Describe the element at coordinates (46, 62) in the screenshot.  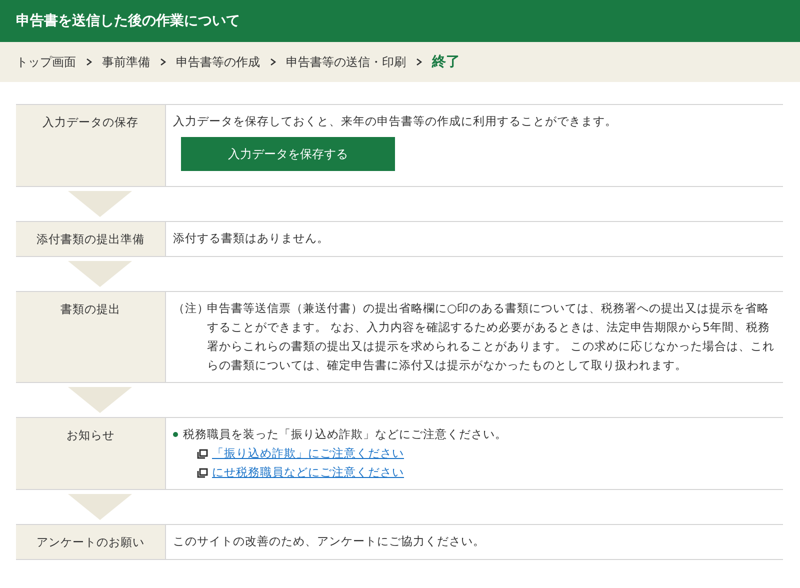
I see `breadcrumb-item: トップ画面` at that location.